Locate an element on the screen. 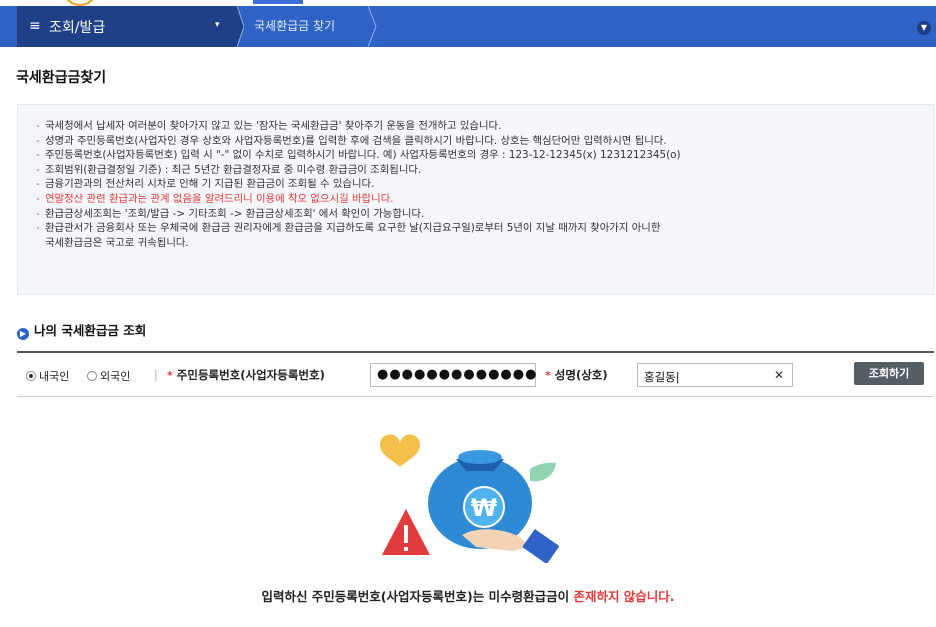 The image size is (936, 627). close-icon: ✕ is located at coordinates (779, 375).